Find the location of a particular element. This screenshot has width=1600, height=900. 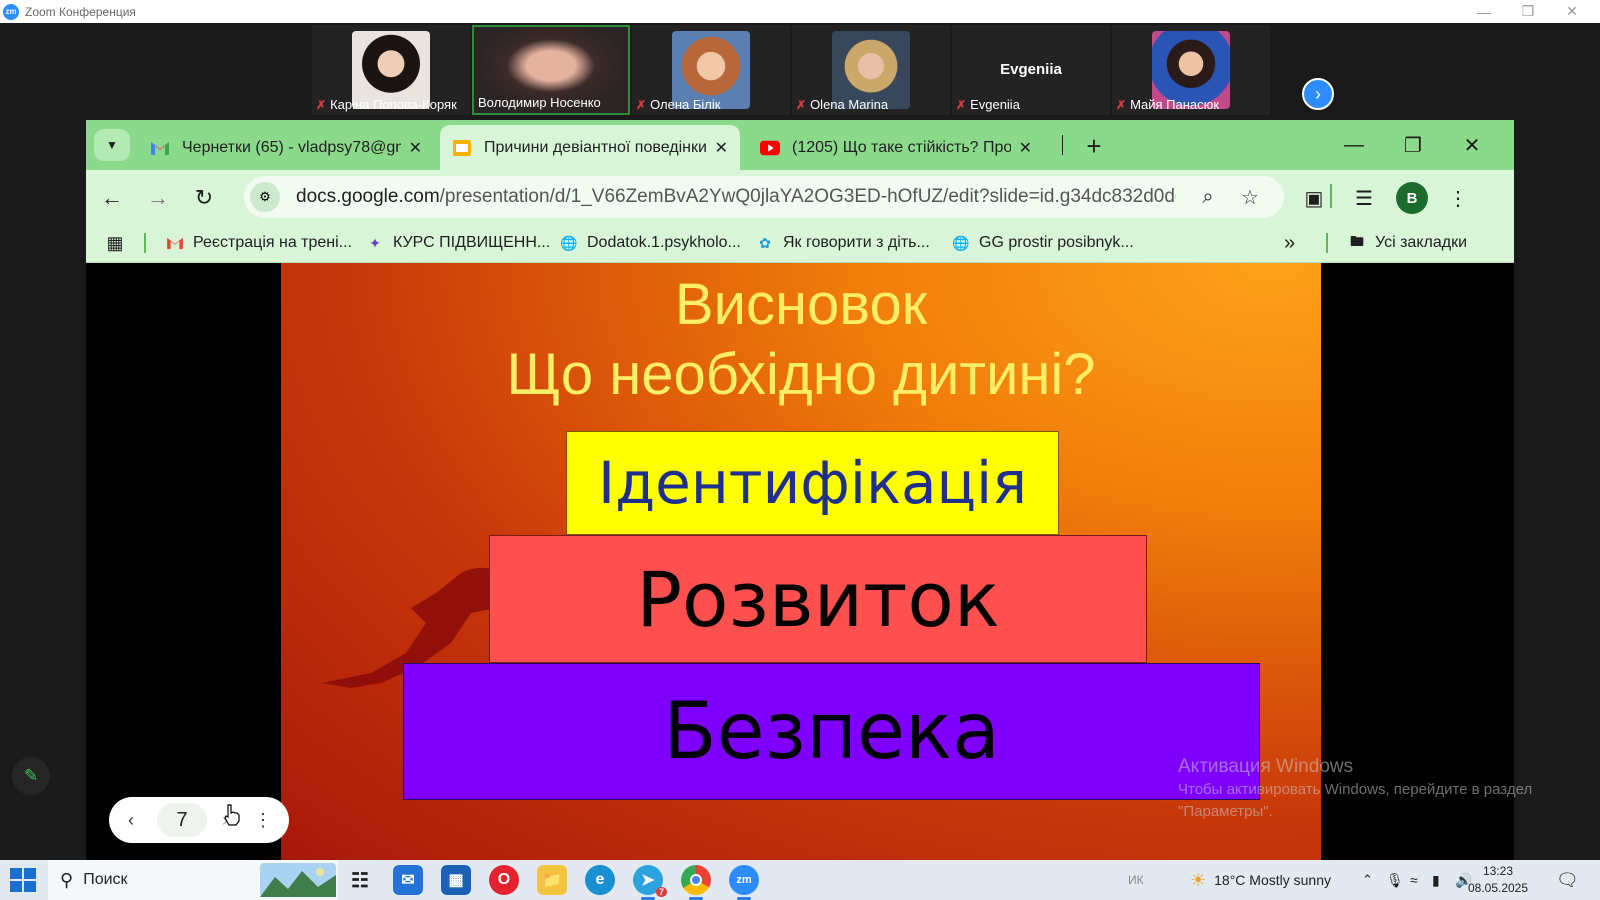

file-explorer-icon: 📁 is located at coordinates (552, 880).